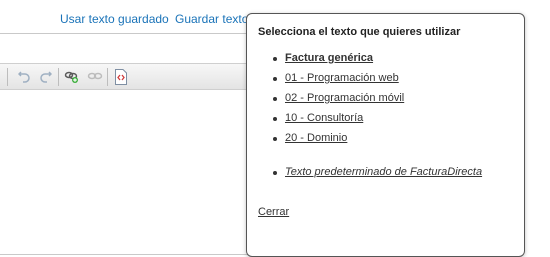  What do you see at coordinates (342, 78) in the screenshot?
I see `saved-text-link-web-programming: 01 - Programación web` at bounding box center [342, 78].